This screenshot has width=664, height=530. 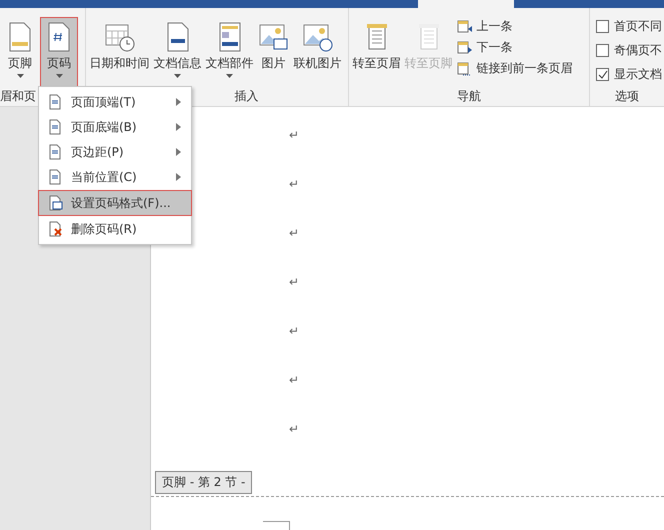 I want to click on option-checkbox: 奇偶页不, so click(x=629, y=50).